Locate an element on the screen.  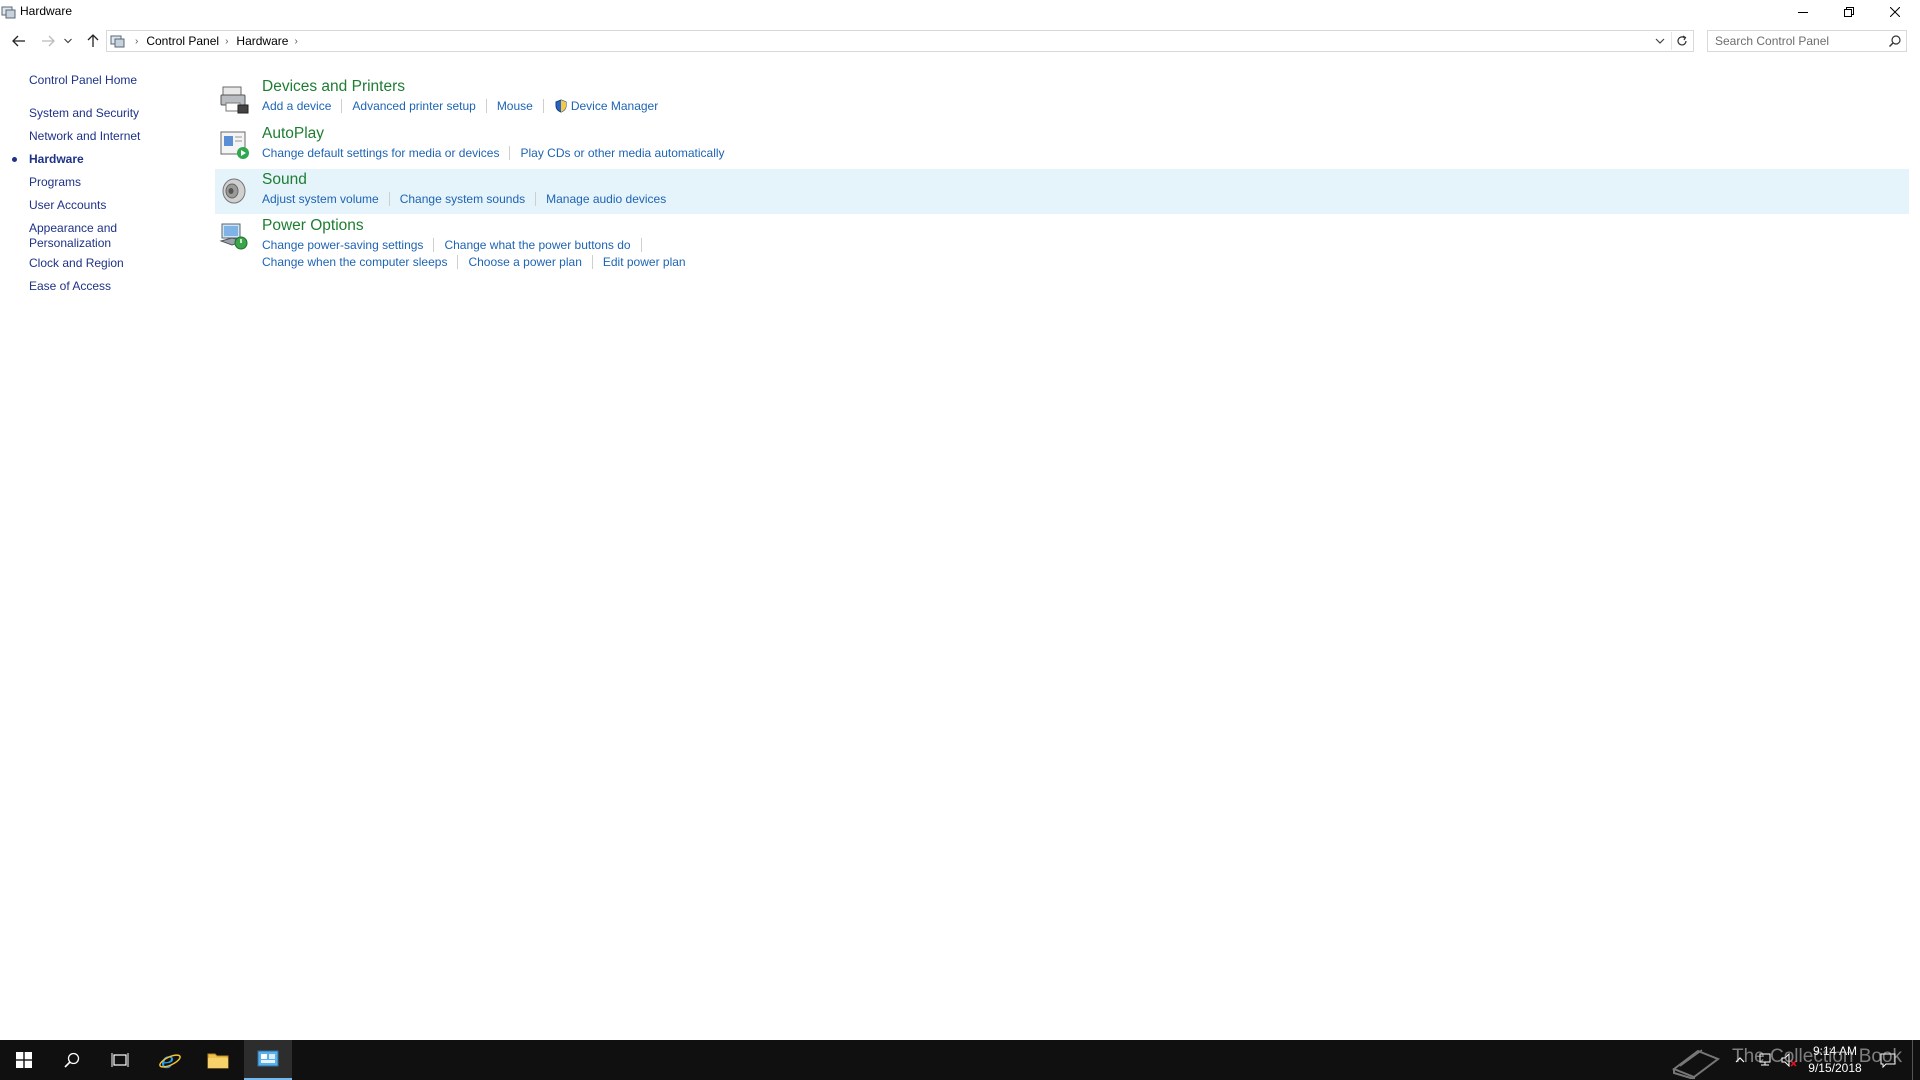
up-button is located at coordinates (93, 41).